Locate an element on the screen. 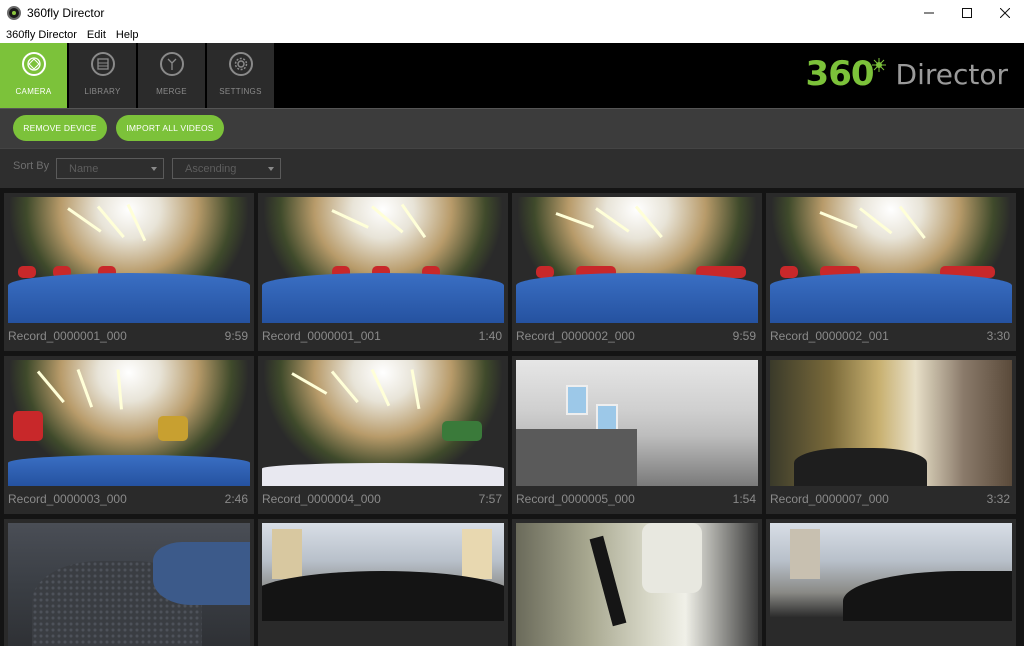  video-name: Record_0000005_000 is located at coordinates (575, 499).